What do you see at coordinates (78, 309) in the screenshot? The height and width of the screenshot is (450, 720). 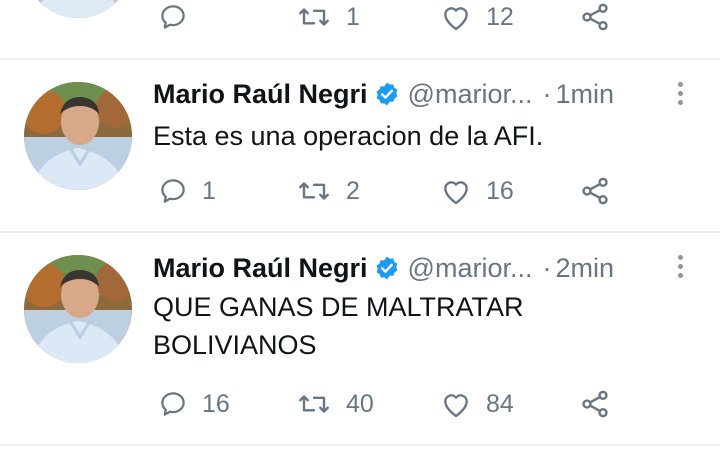 I see `avatar` at bounding box center [78, 309].